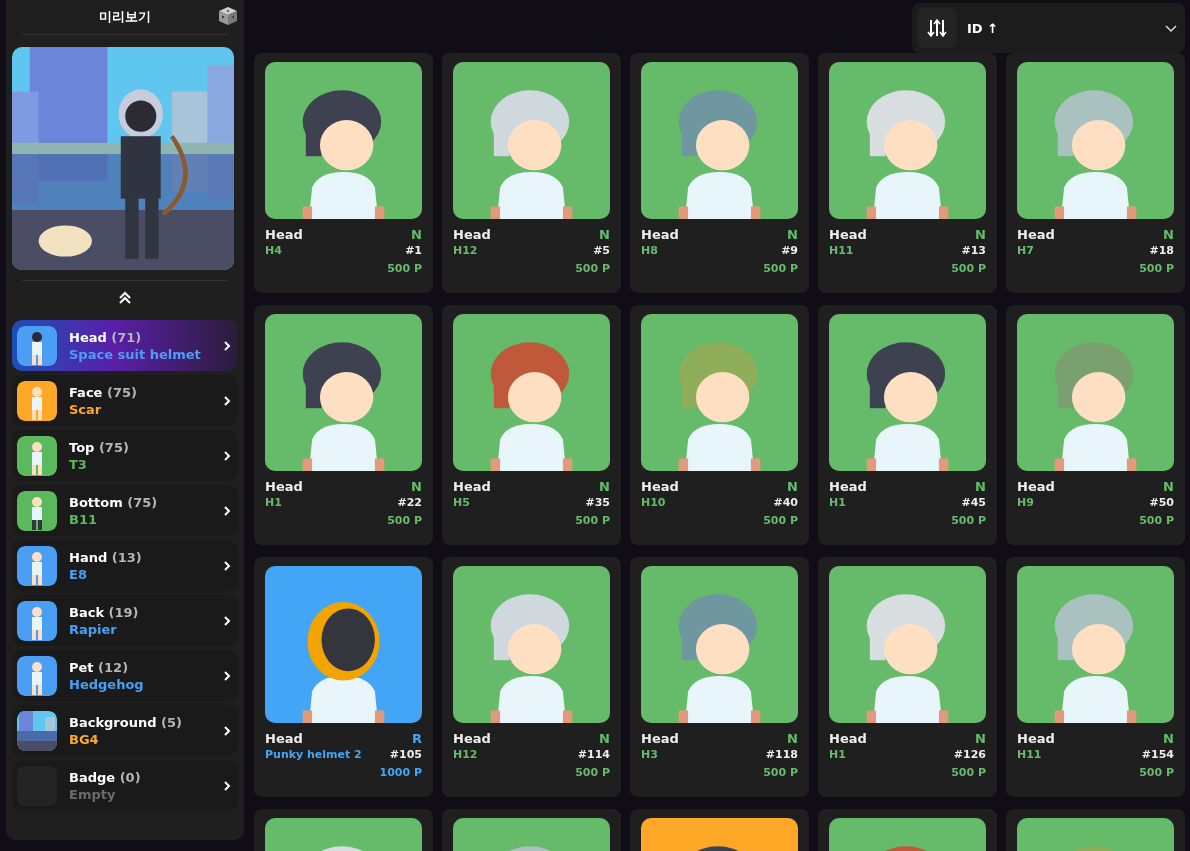 The width and height of the screenshot is (1190, 851). I want to click on item-card: Head N H1 #45 500 P, so click(907, 425).